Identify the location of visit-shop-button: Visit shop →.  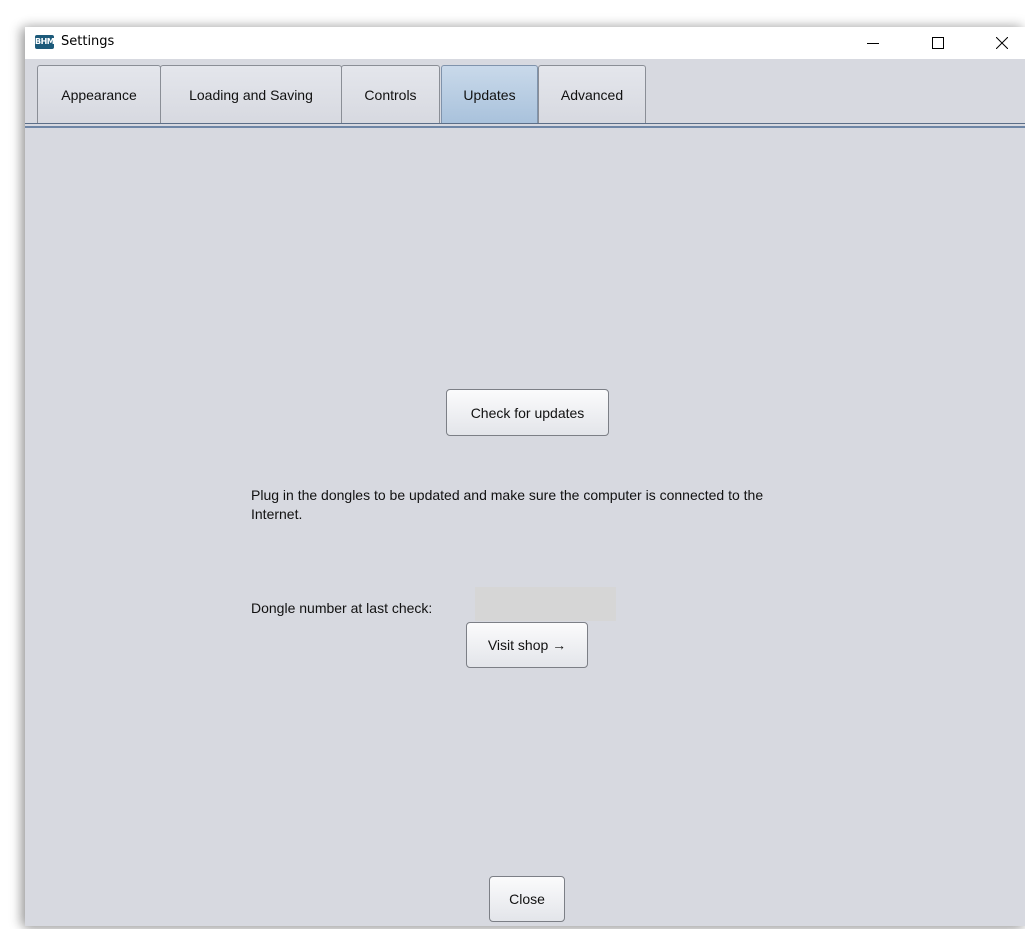
(527, 645).